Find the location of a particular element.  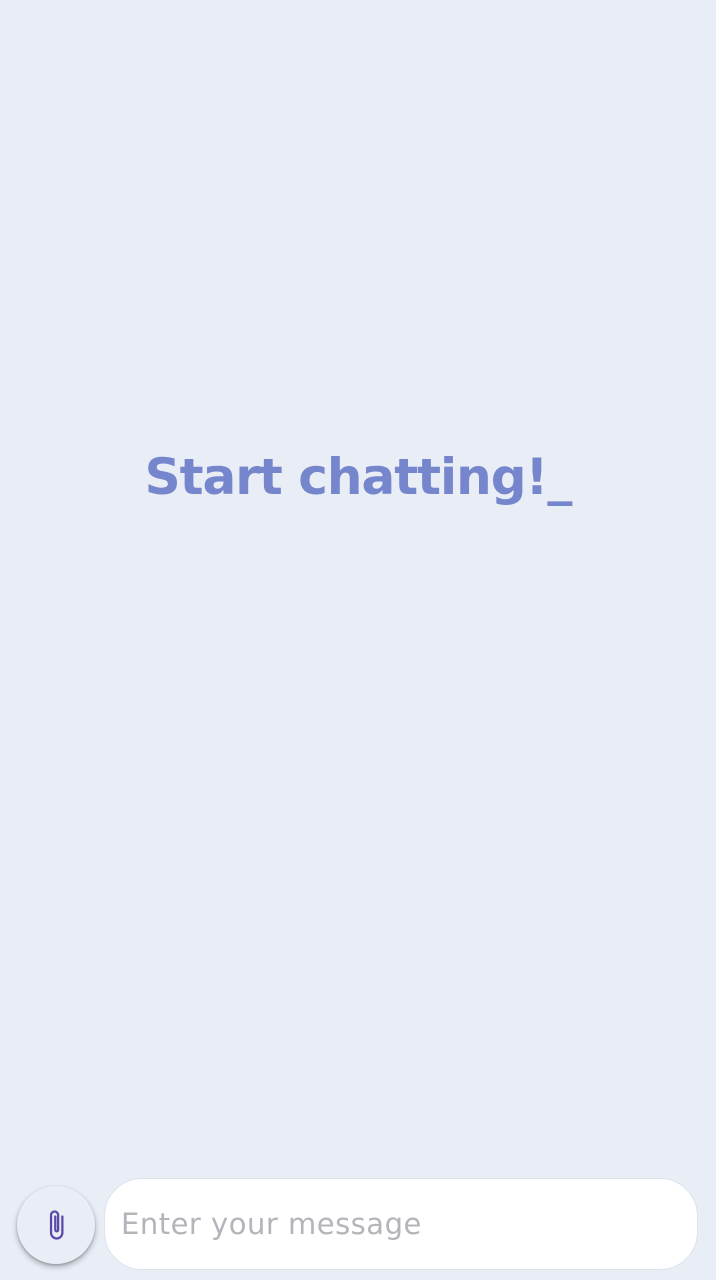

message-composer is located at coordinates (358, 1225).